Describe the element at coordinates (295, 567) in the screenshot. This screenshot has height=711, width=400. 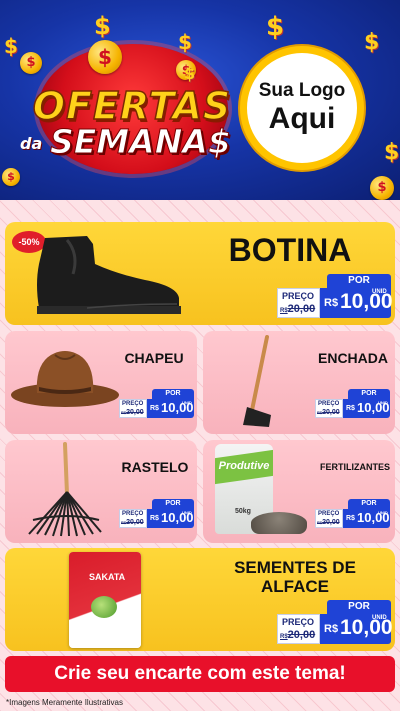
I see `product-name-line1: SEMENTES DE` at that location.